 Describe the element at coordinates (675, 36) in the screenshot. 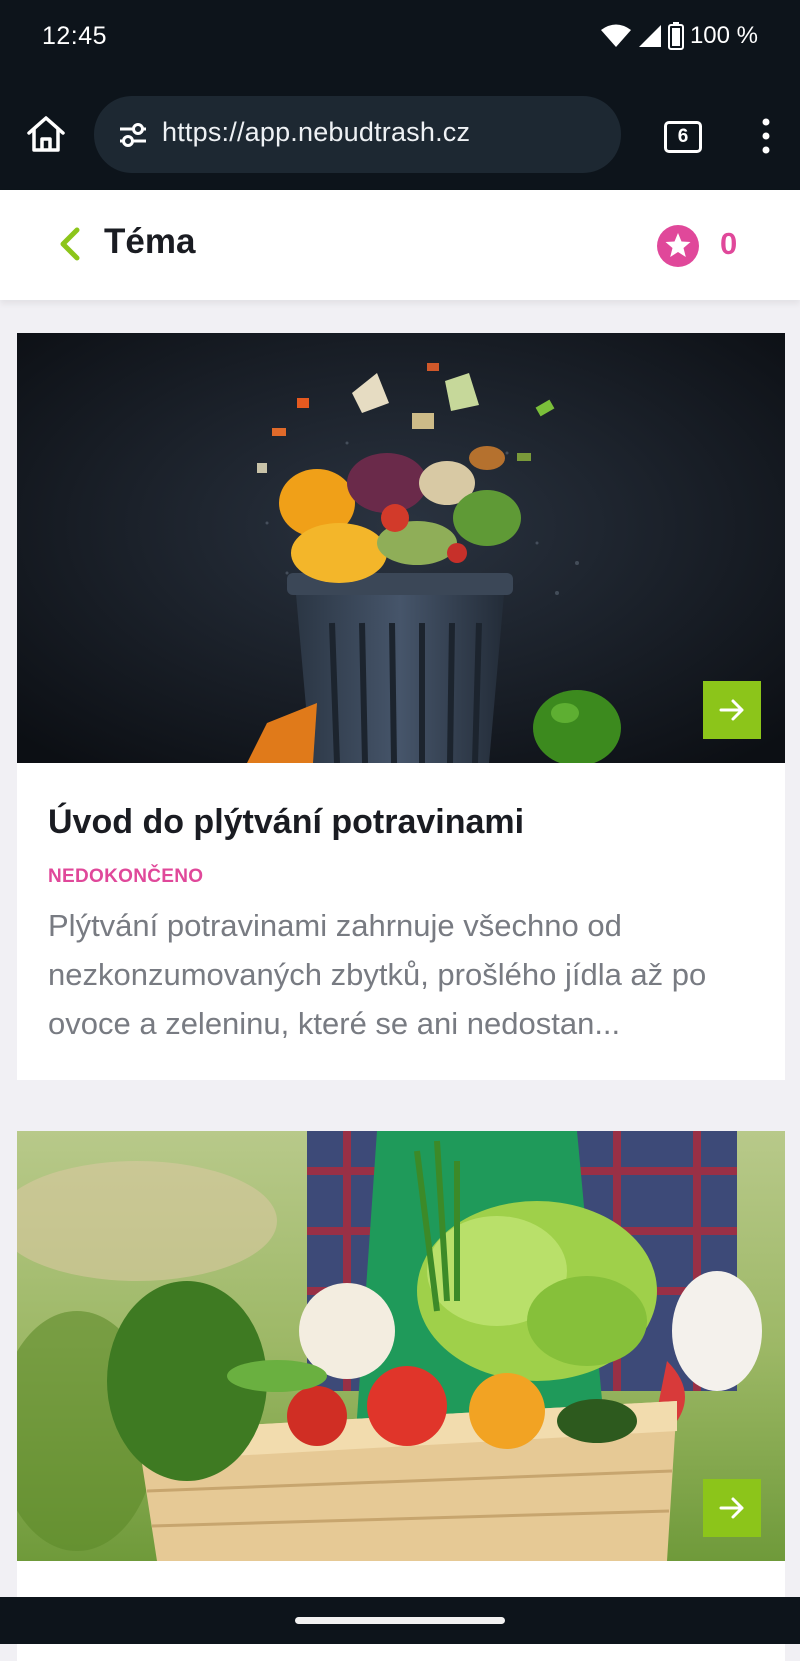

I see `battery-icon` at that location.